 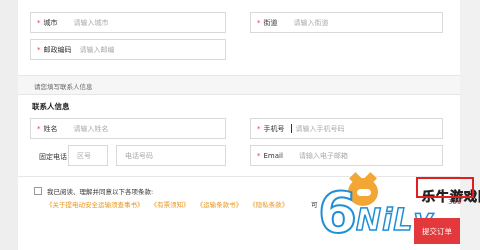 I want to click on agreement-row: 我已阅读、理解并同意以下各项条款:, so click(x=93, y=191).